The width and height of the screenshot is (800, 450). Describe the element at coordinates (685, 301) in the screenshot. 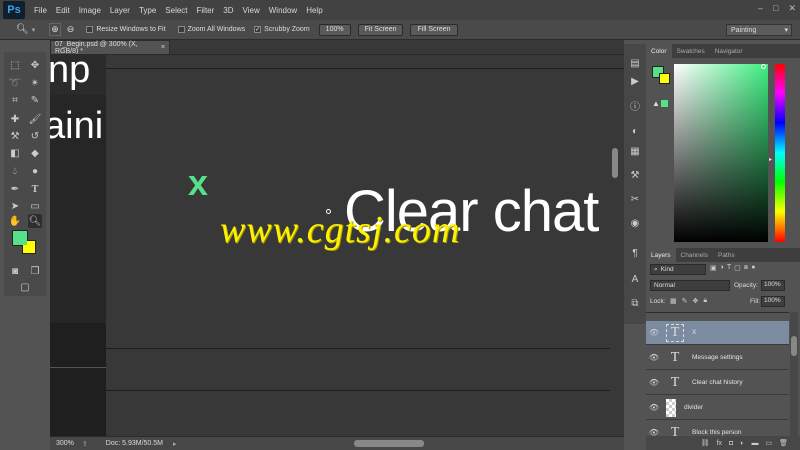

I see `lock-paint-icon: ✎` at that location.